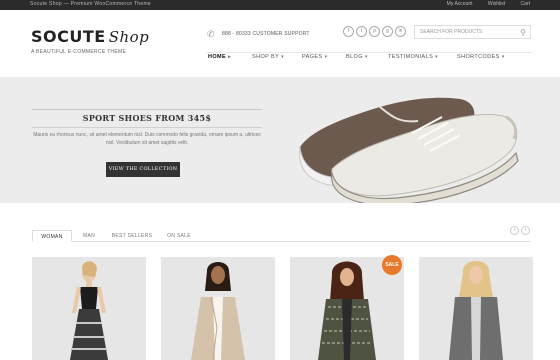  I want to click on nav-label: HOME, so click(217, 57).